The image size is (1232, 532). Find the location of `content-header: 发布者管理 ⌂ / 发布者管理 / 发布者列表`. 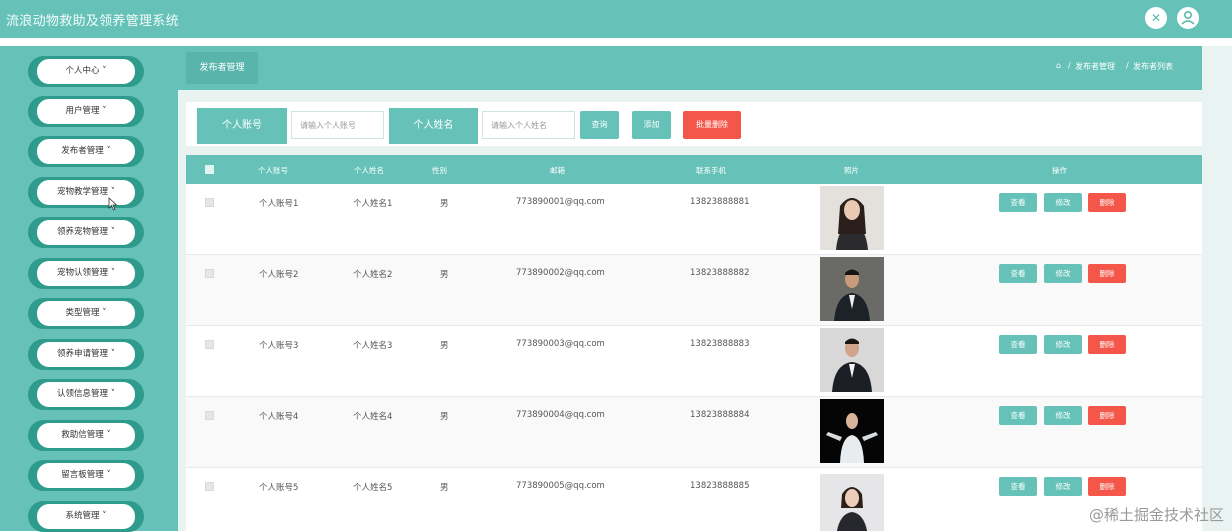

content-header: 发布者管理 ⌂ / 发布者管理 / 发布者列表 is located at coordinates (690, 68).